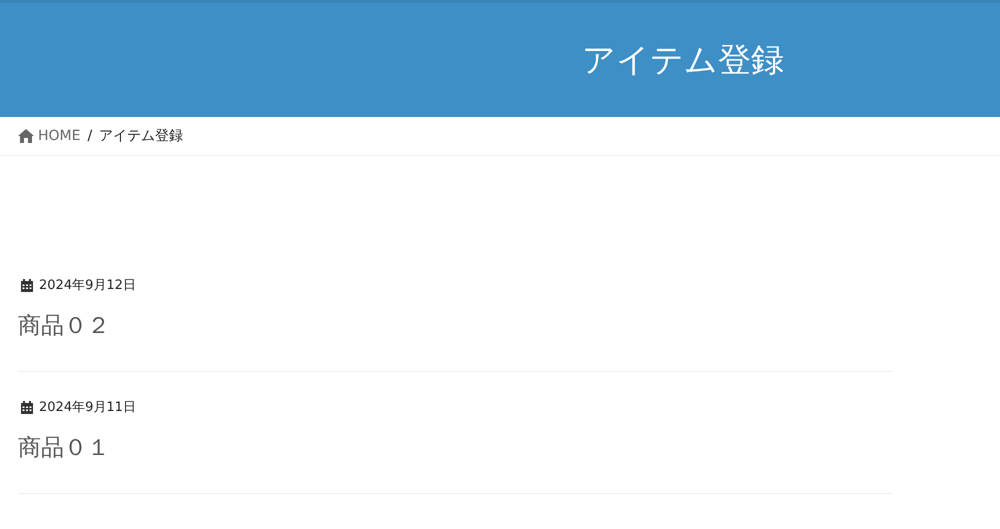 The image size is (1000, 529). Describe the element at coordinates (26, 136) in the screenshot. I see `home-icon` at that location.